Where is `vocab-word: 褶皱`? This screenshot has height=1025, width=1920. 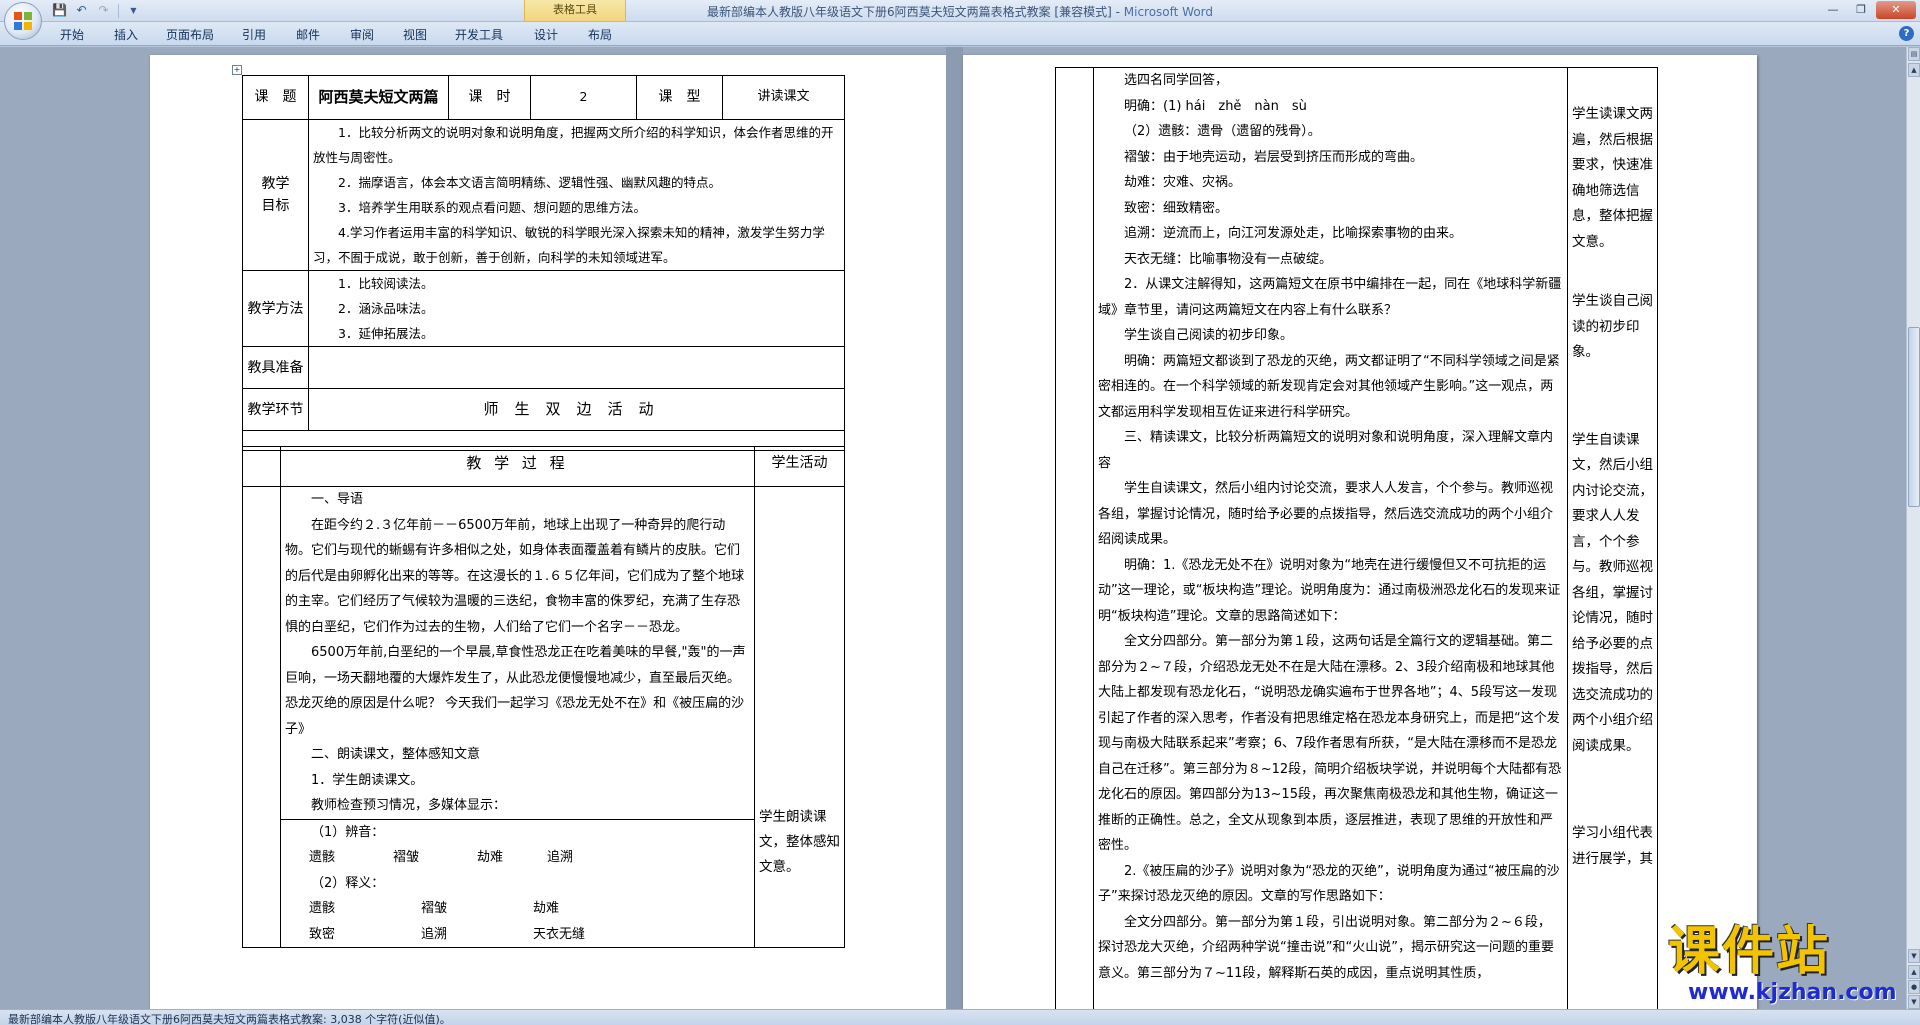
vocab-word: 褶皱 is located at coordinates (434, 908).